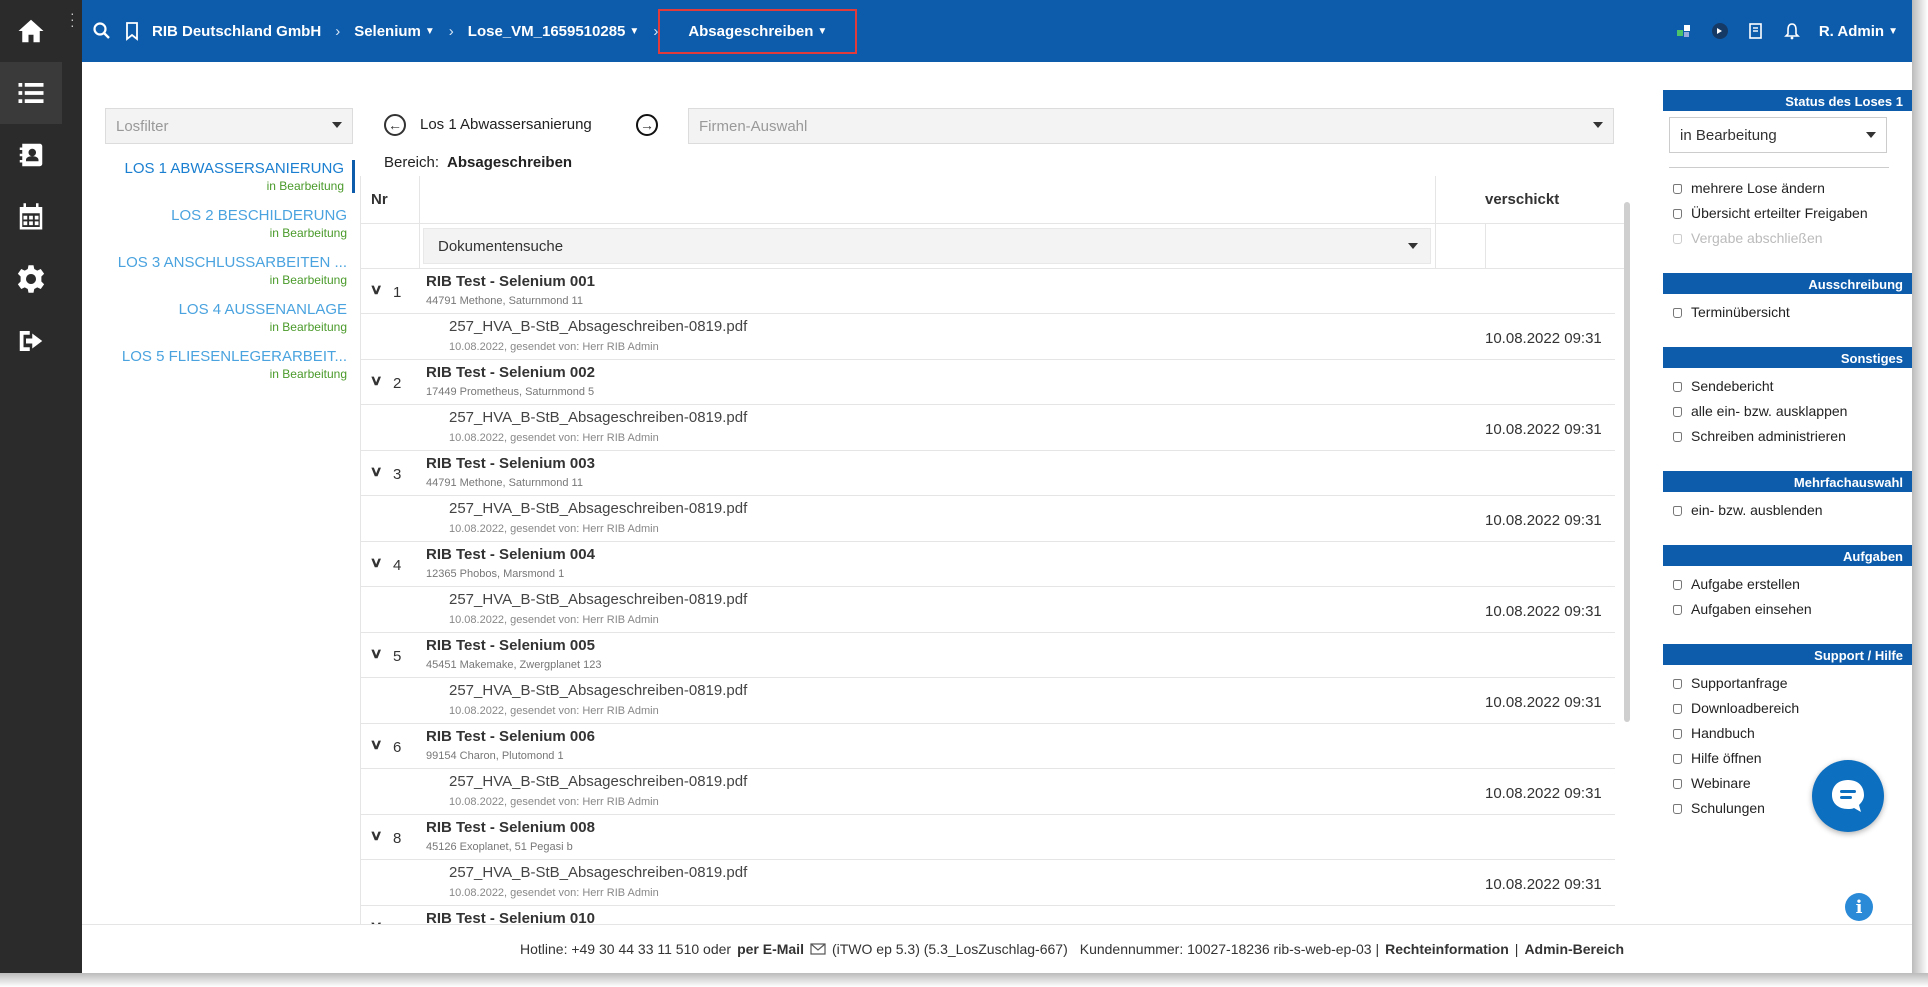 The height and width of the screenshot is (987, 1928). What do you see at coordinates (1788, 213) in the screenshot?
I see `panel-link: Übersicht erteilter Freigaben` at bounding box center [1788, 213].